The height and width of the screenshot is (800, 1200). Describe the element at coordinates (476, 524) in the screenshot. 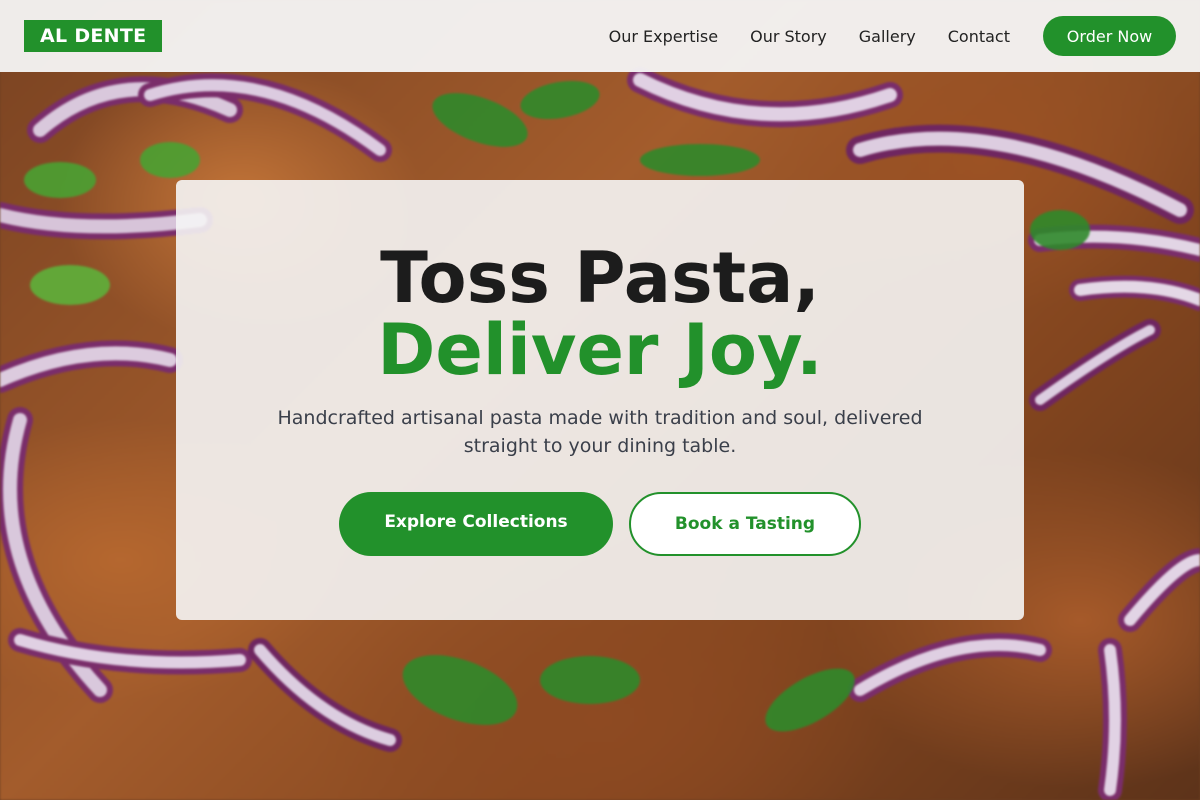

I see `explore-collections-button: Explore Collections` at that location.